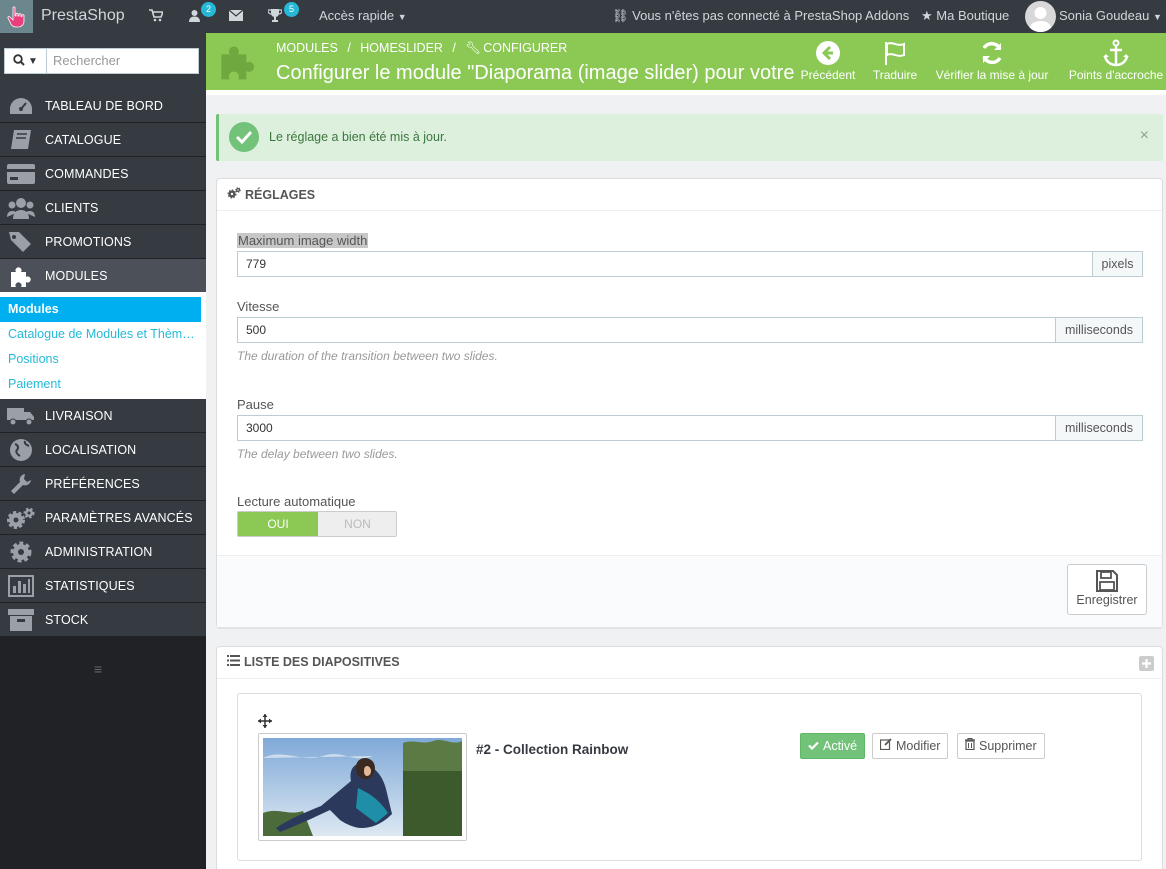  What do you see at coordinates (296, 501) in the screenshot?
I see `autoplay-label: Lecture automatique` at bounding box center [296, 501].